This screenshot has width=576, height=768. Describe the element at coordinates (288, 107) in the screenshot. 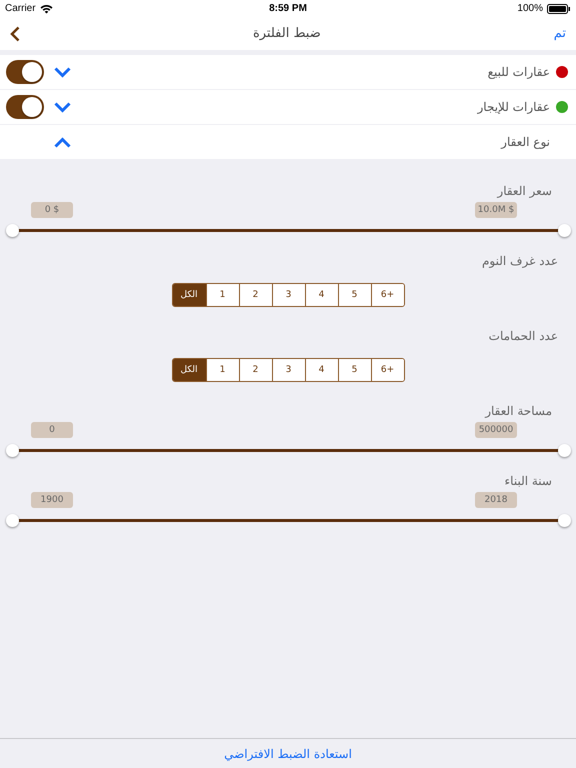

I see `filter-row: عقارات للإيجار` at that location.